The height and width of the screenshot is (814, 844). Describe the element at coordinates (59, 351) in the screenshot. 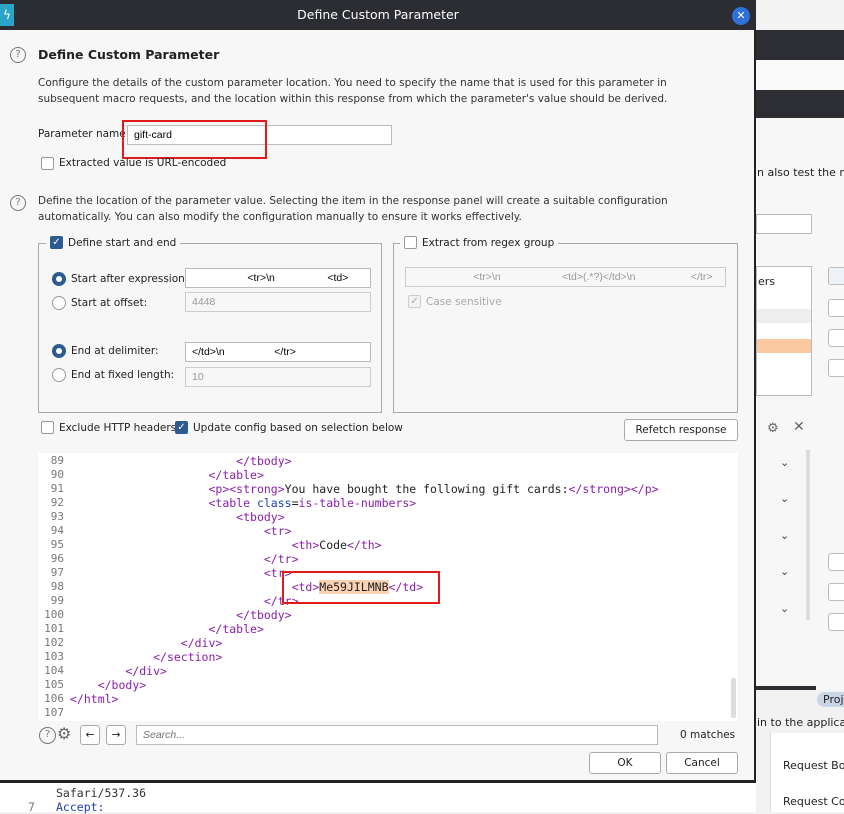

I see `end-at-delimiter-radio` at that location.